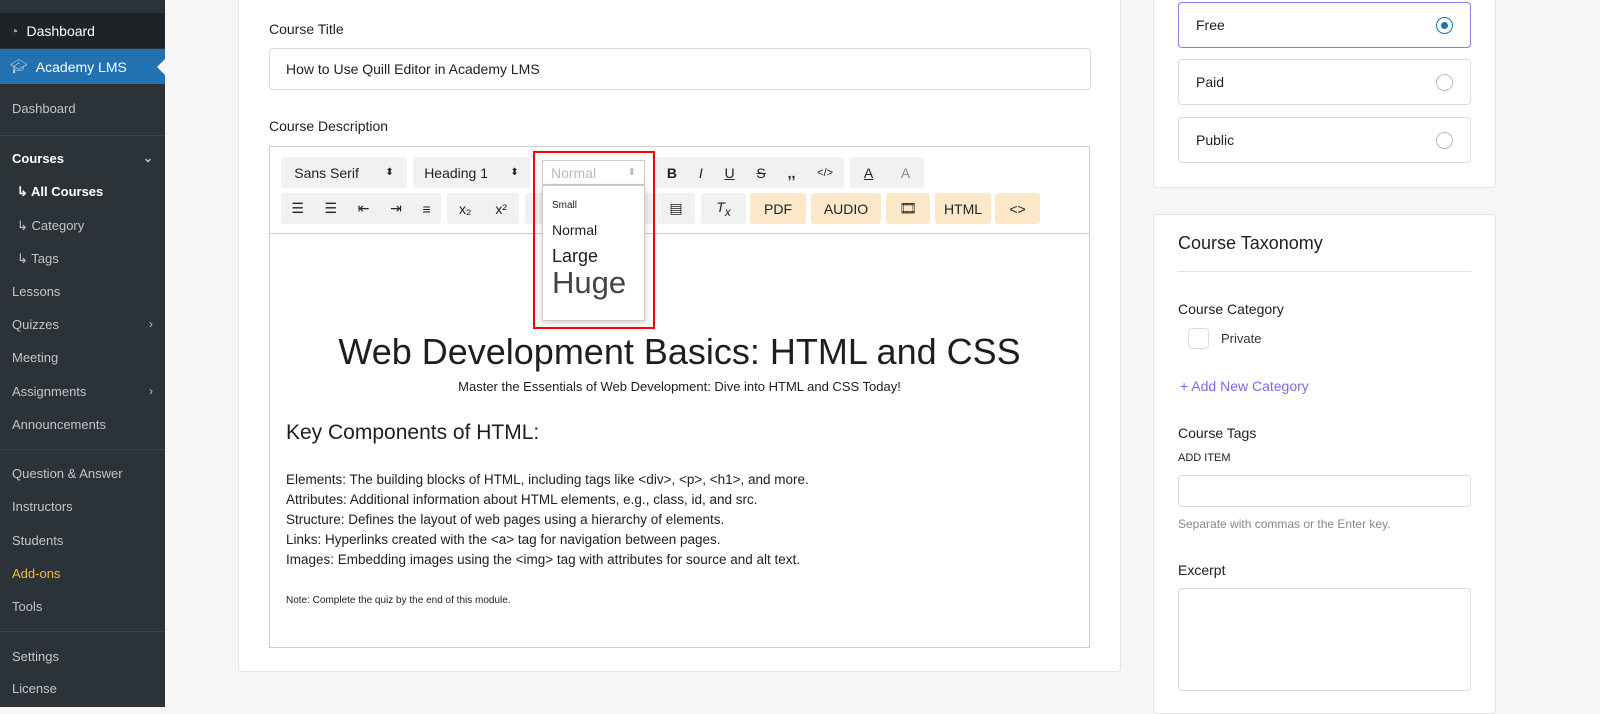  Describe the element at coordinates (730, 173) in the screenshot. I see `underline-button: U` at that location.